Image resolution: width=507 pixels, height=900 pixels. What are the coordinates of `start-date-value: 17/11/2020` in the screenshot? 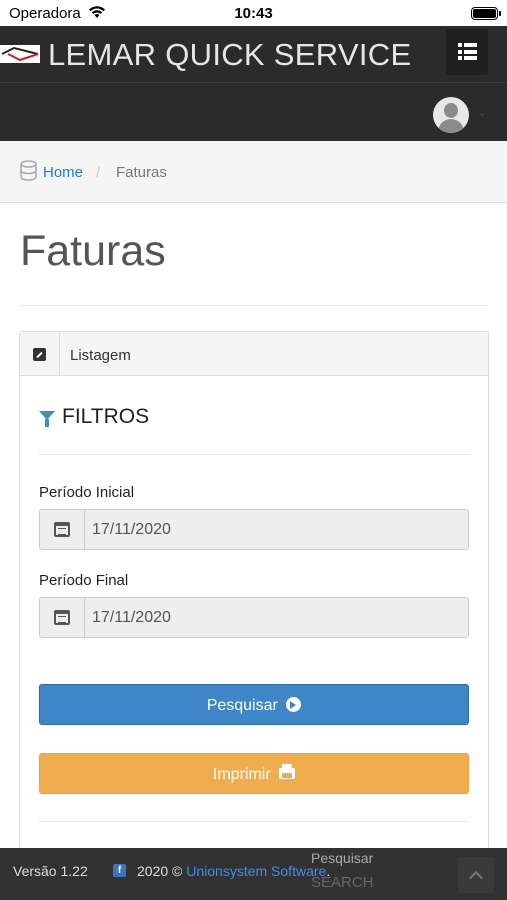 It's located at (131, 530).